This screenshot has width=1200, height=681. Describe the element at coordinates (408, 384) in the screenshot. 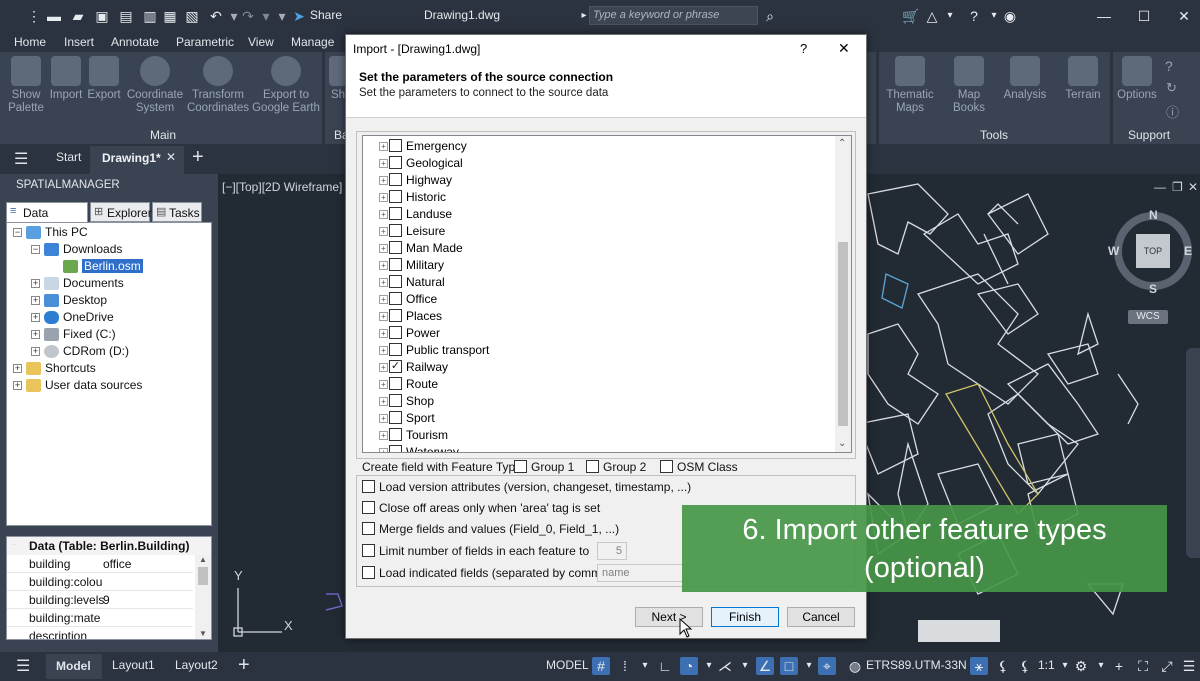

I see `feature-row: + Route` at that location.